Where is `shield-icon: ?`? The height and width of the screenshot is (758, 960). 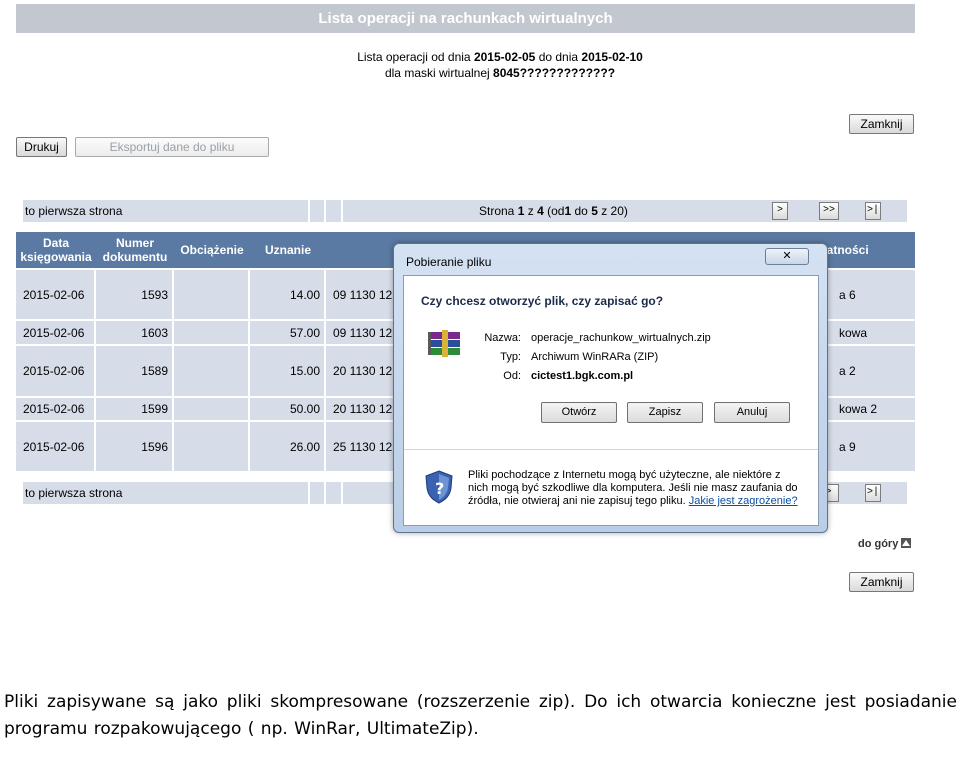 shield-icon: ? is located at coordinates (439, 487).